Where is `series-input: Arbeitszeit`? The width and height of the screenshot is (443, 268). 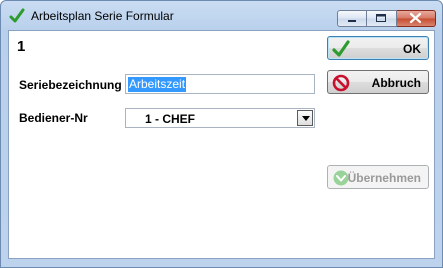 series-input: Arbeitszeit is located at coordinates (220, 84).